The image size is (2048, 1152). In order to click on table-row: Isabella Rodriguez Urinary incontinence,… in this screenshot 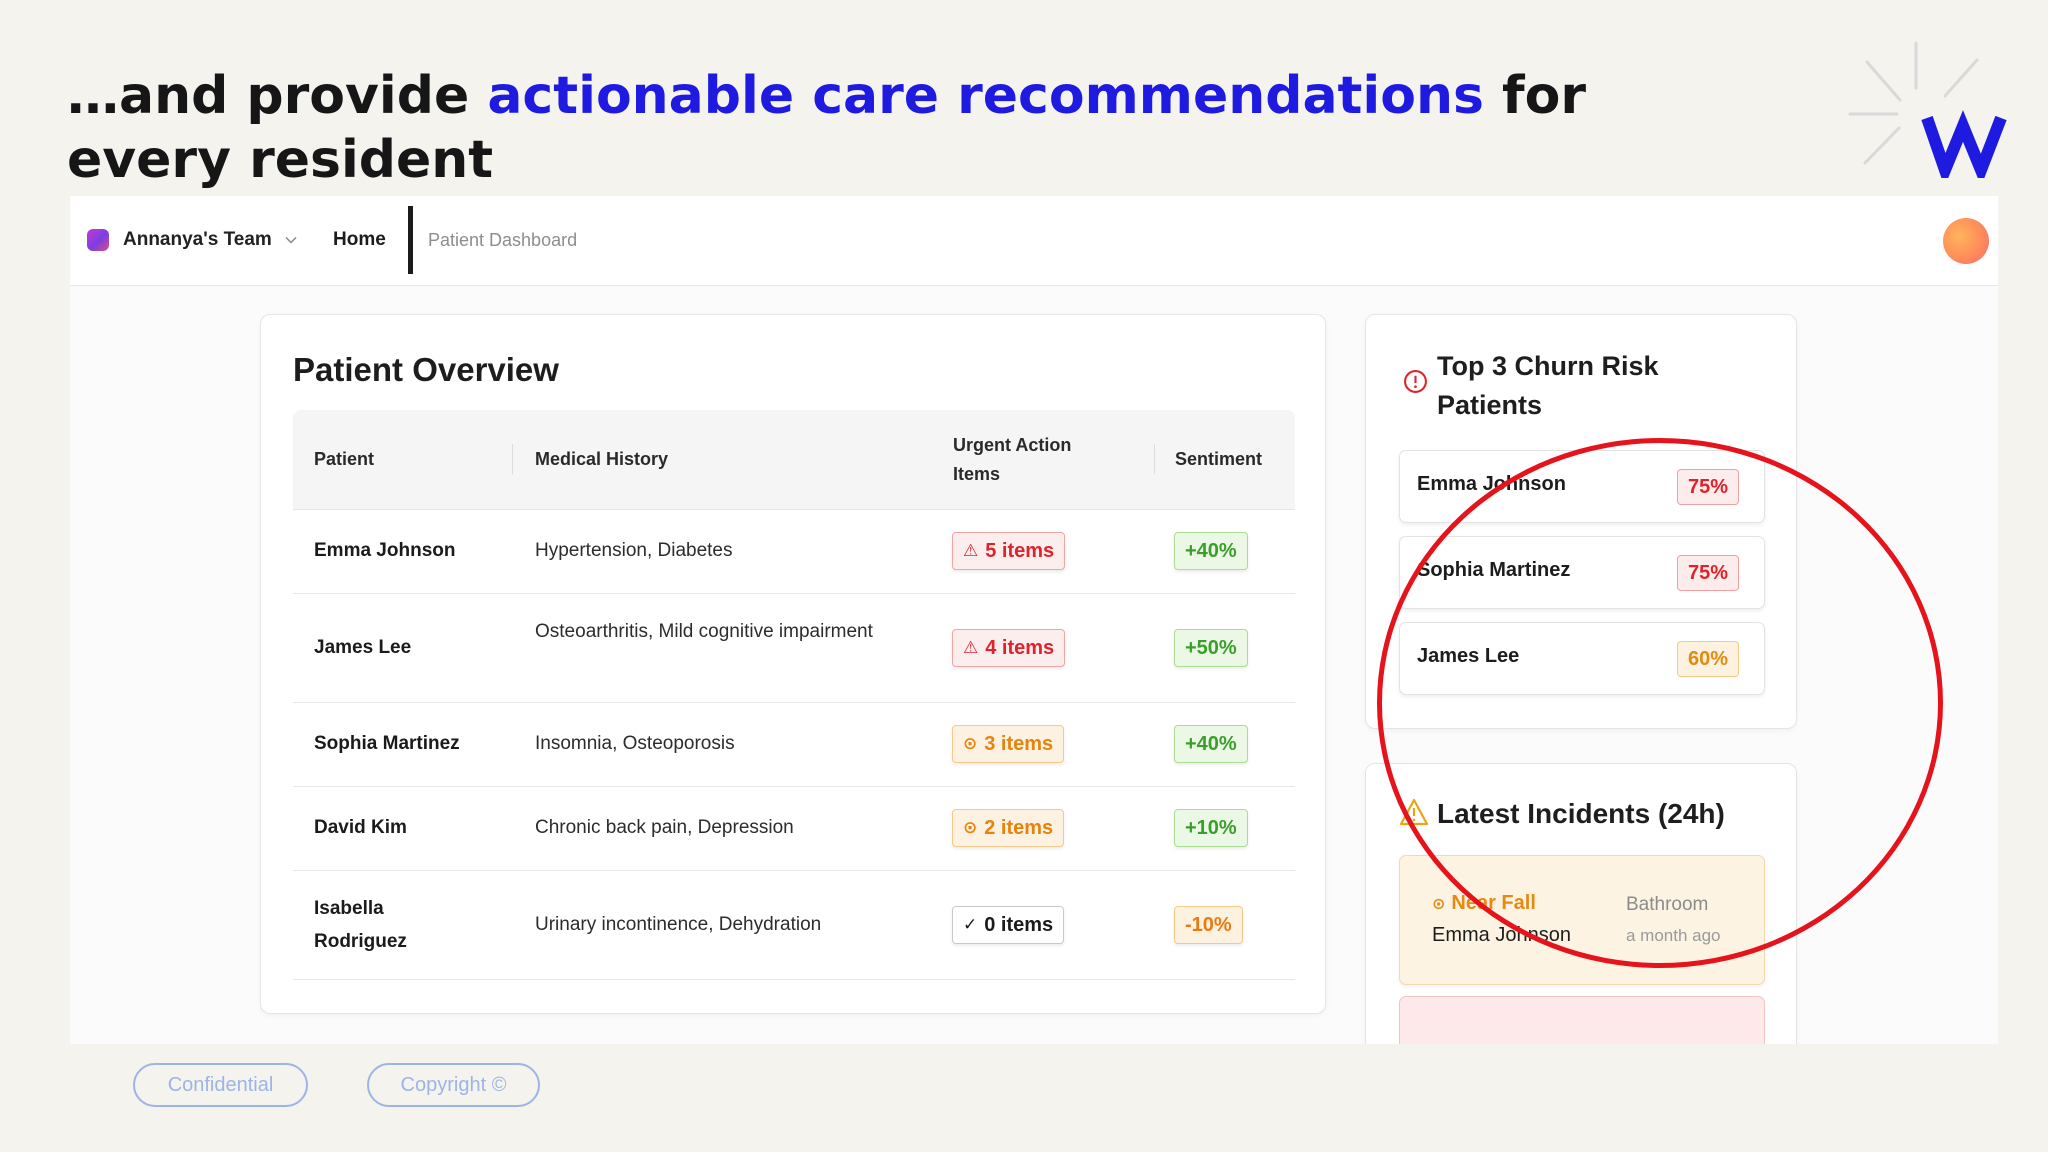, I will do `click(794, 925)`.